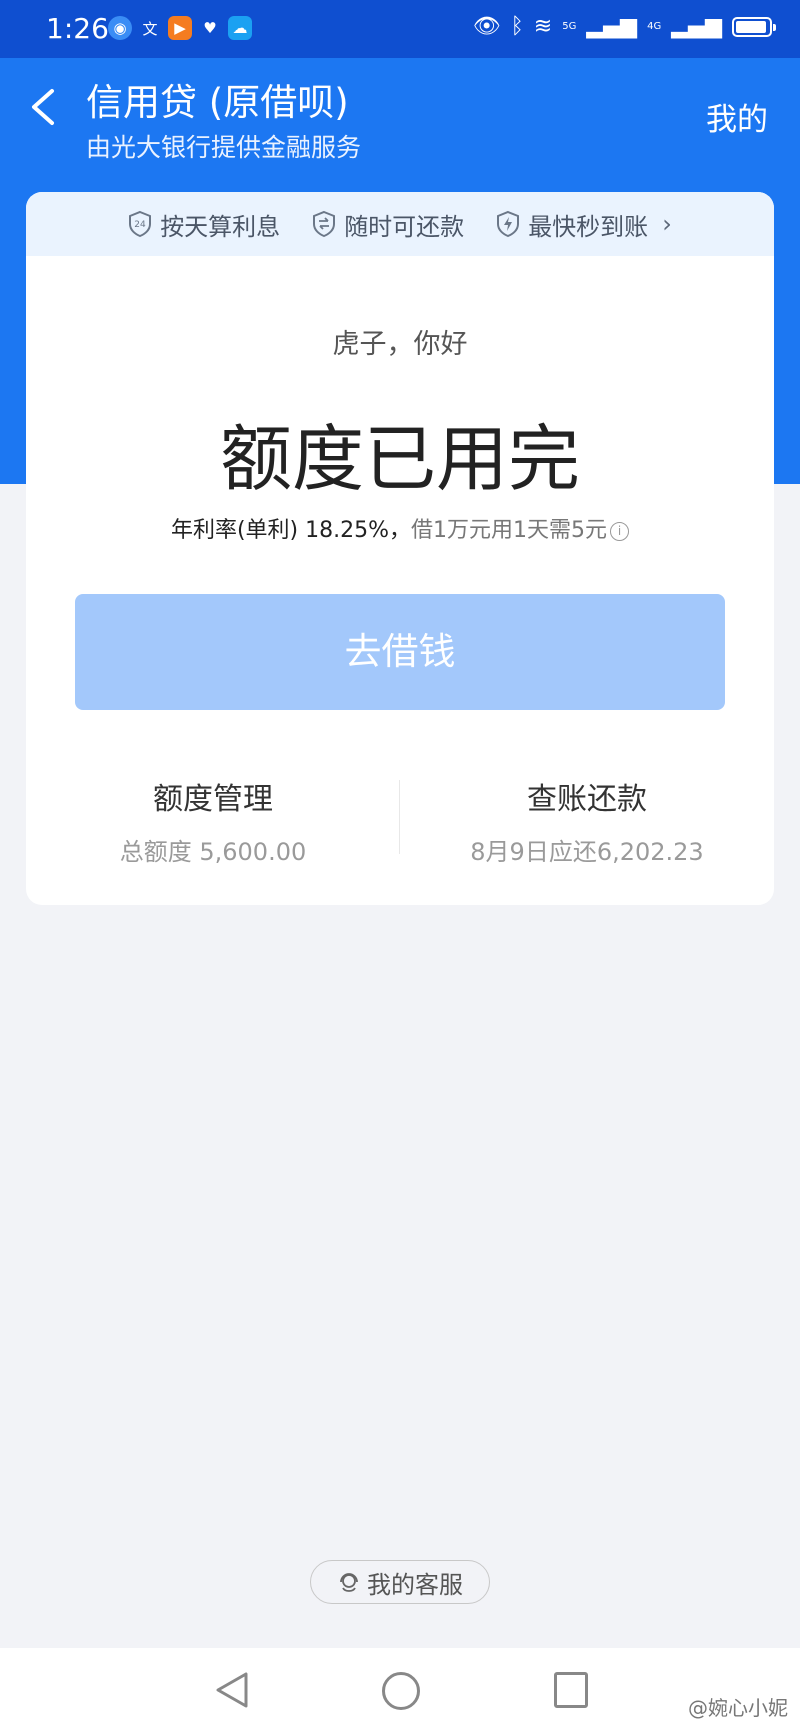 This screenshot has width=800, height=1733. I want to click on back-button, so click(42, 113).